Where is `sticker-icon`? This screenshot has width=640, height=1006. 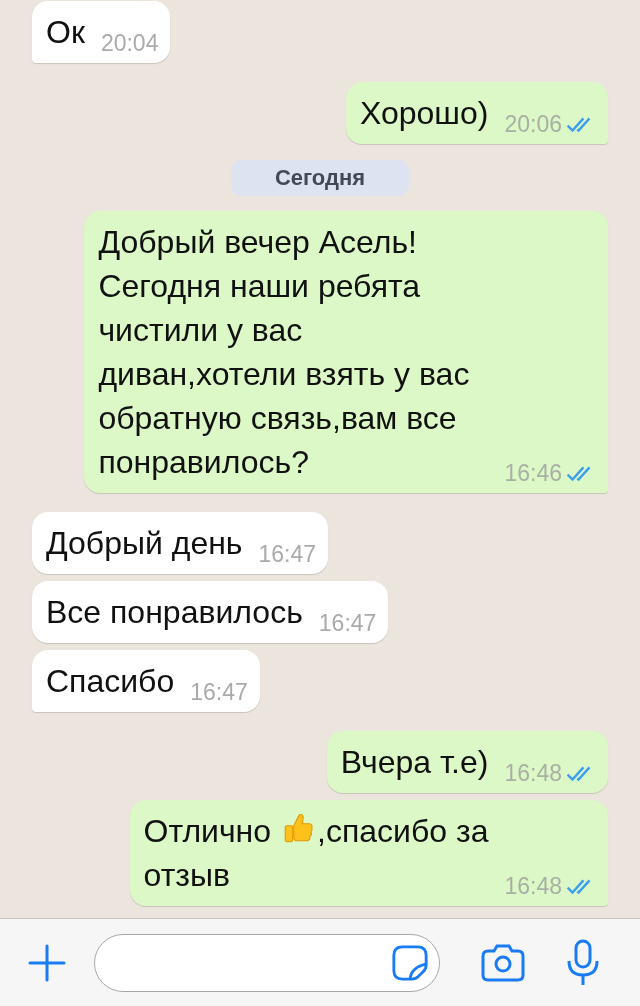 sticker-icon is located at coordinates (410, 962).